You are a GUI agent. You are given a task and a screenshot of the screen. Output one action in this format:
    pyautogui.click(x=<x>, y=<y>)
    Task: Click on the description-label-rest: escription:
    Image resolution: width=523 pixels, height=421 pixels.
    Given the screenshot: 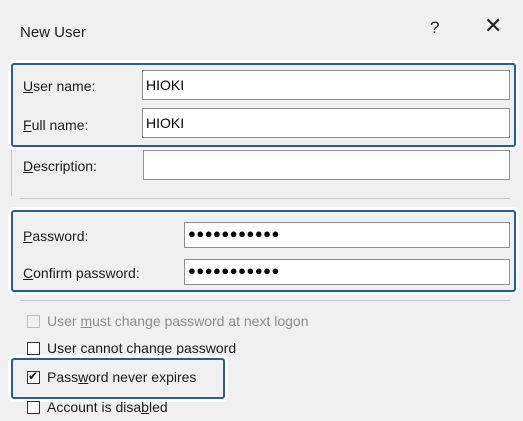 What is the action you would take?
    pyautogui.click(x=65, y=166)
    